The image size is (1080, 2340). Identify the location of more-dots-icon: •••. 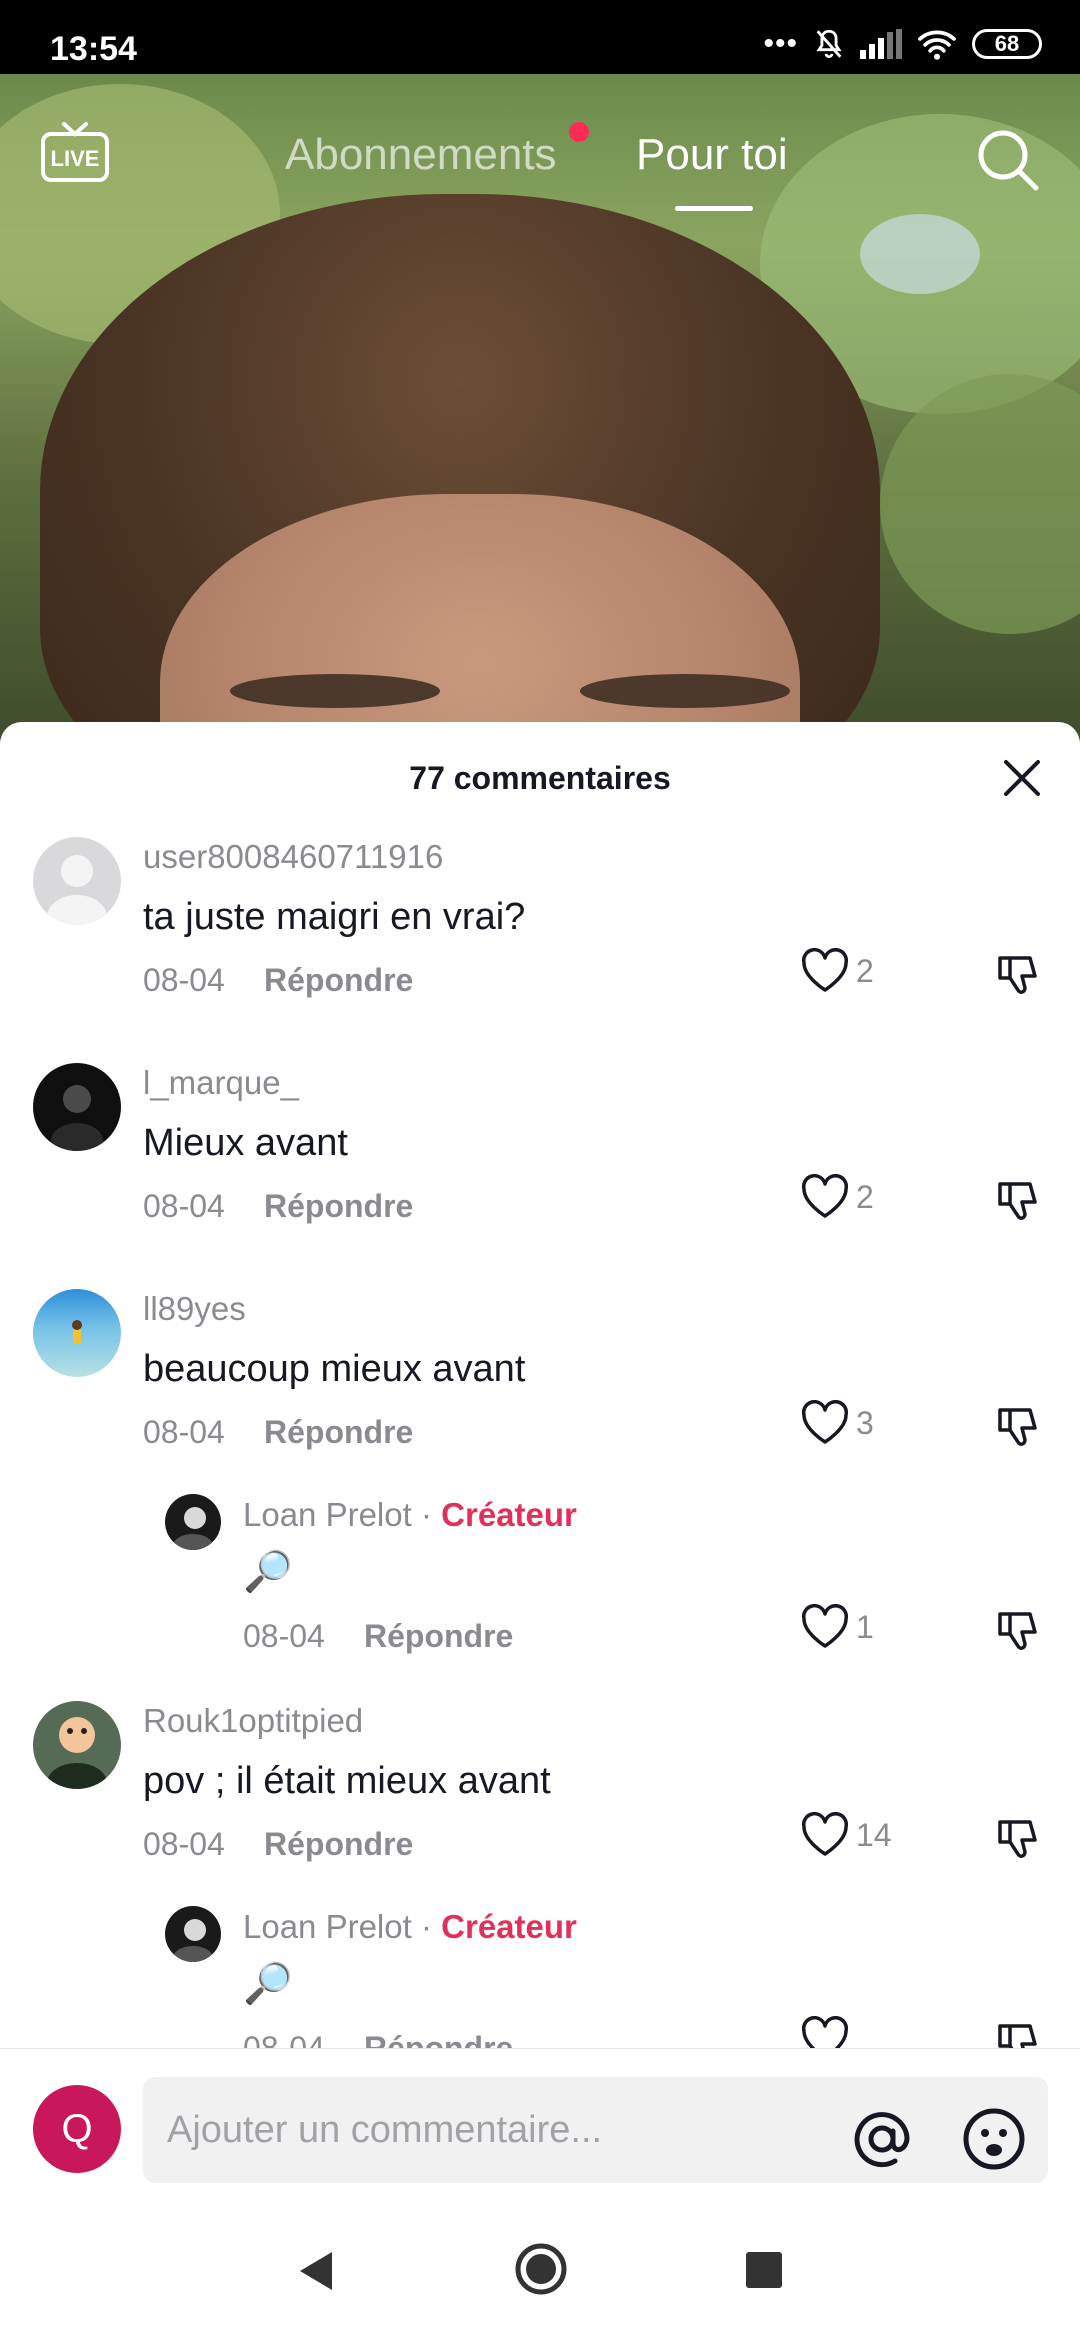
(780, 43).